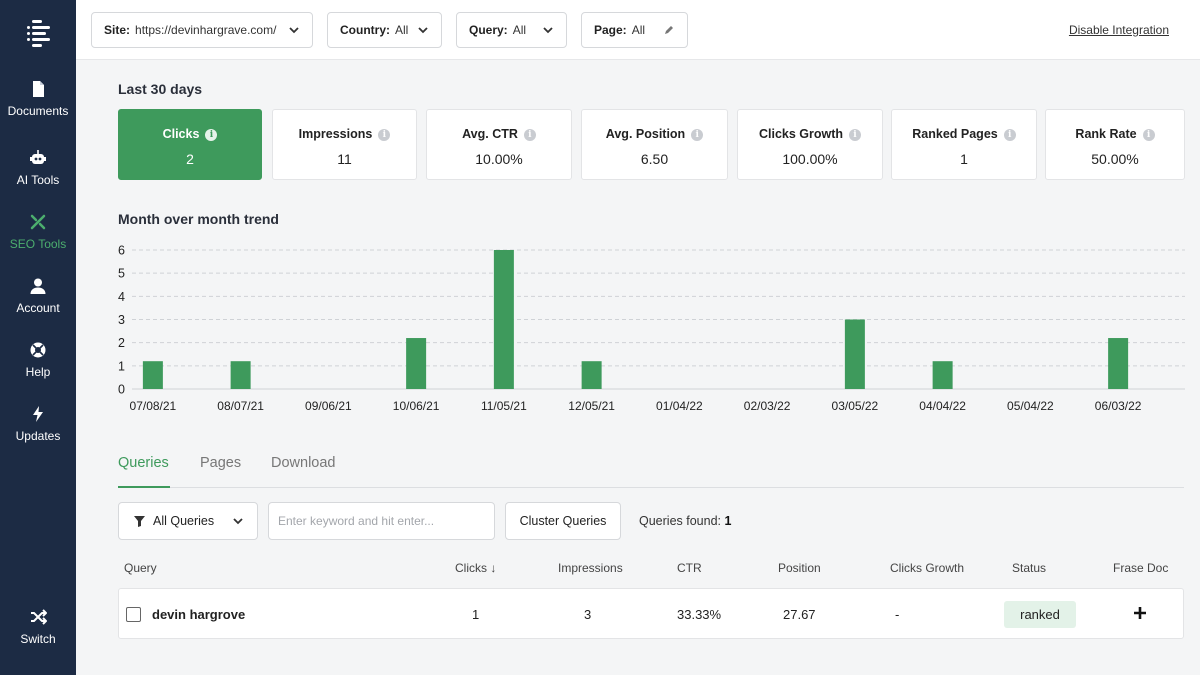 This screenshot has width=1200, height=675. Describe the element at coordinates (810, 159) in the screenshot. I see `metric-value: 100.00%` at that location.